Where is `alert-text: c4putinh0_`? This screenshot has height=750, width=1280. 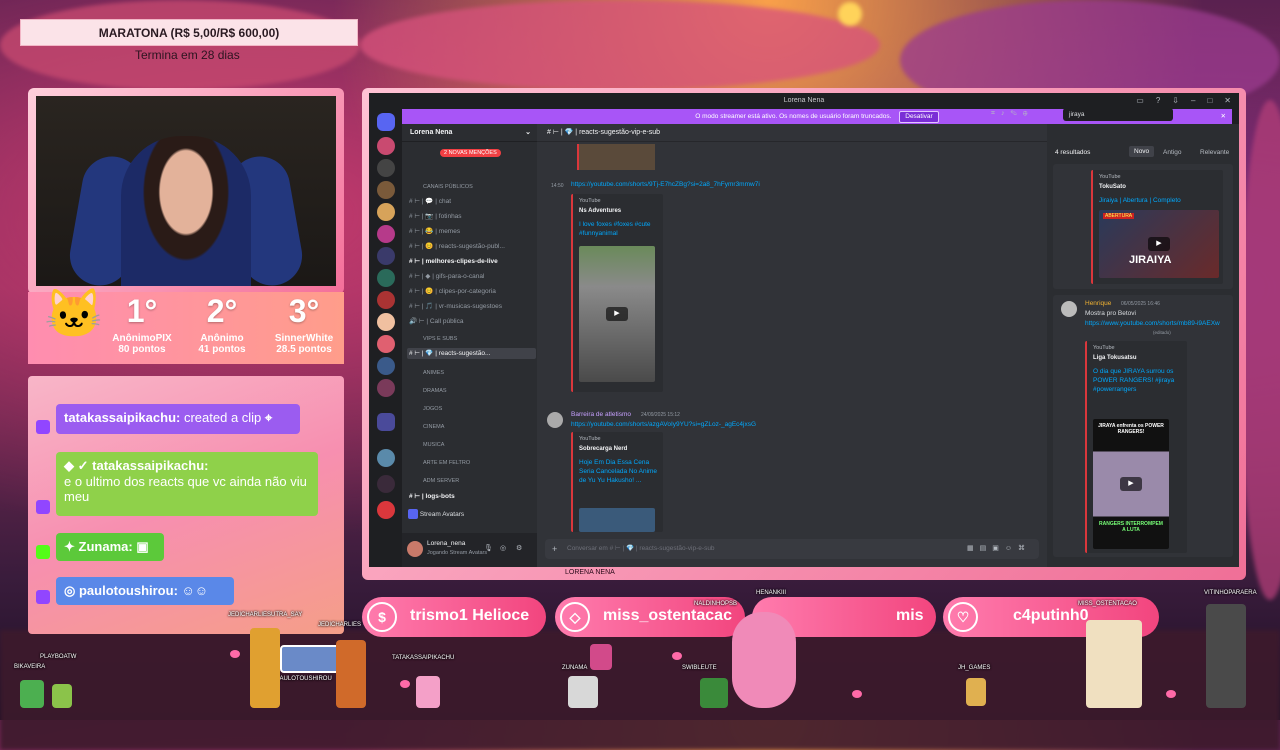 alert-text: c4putinh0_ is located at coordinates (1055, 615).